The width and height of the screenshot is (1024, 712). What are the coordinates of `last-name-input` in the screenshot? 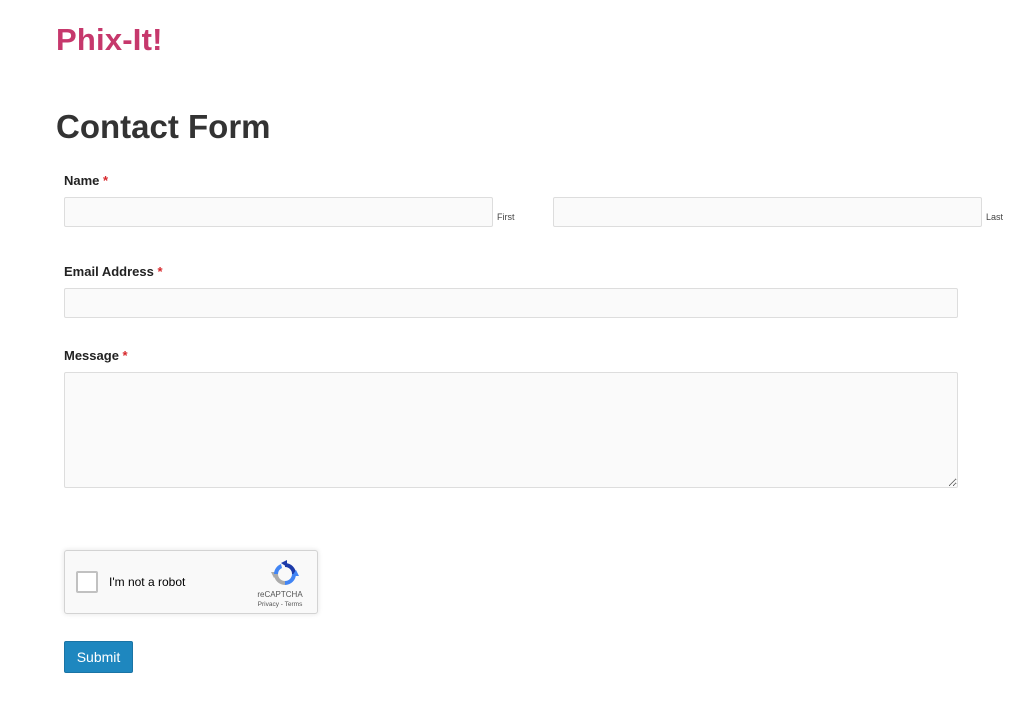 It's located at (767, 212).